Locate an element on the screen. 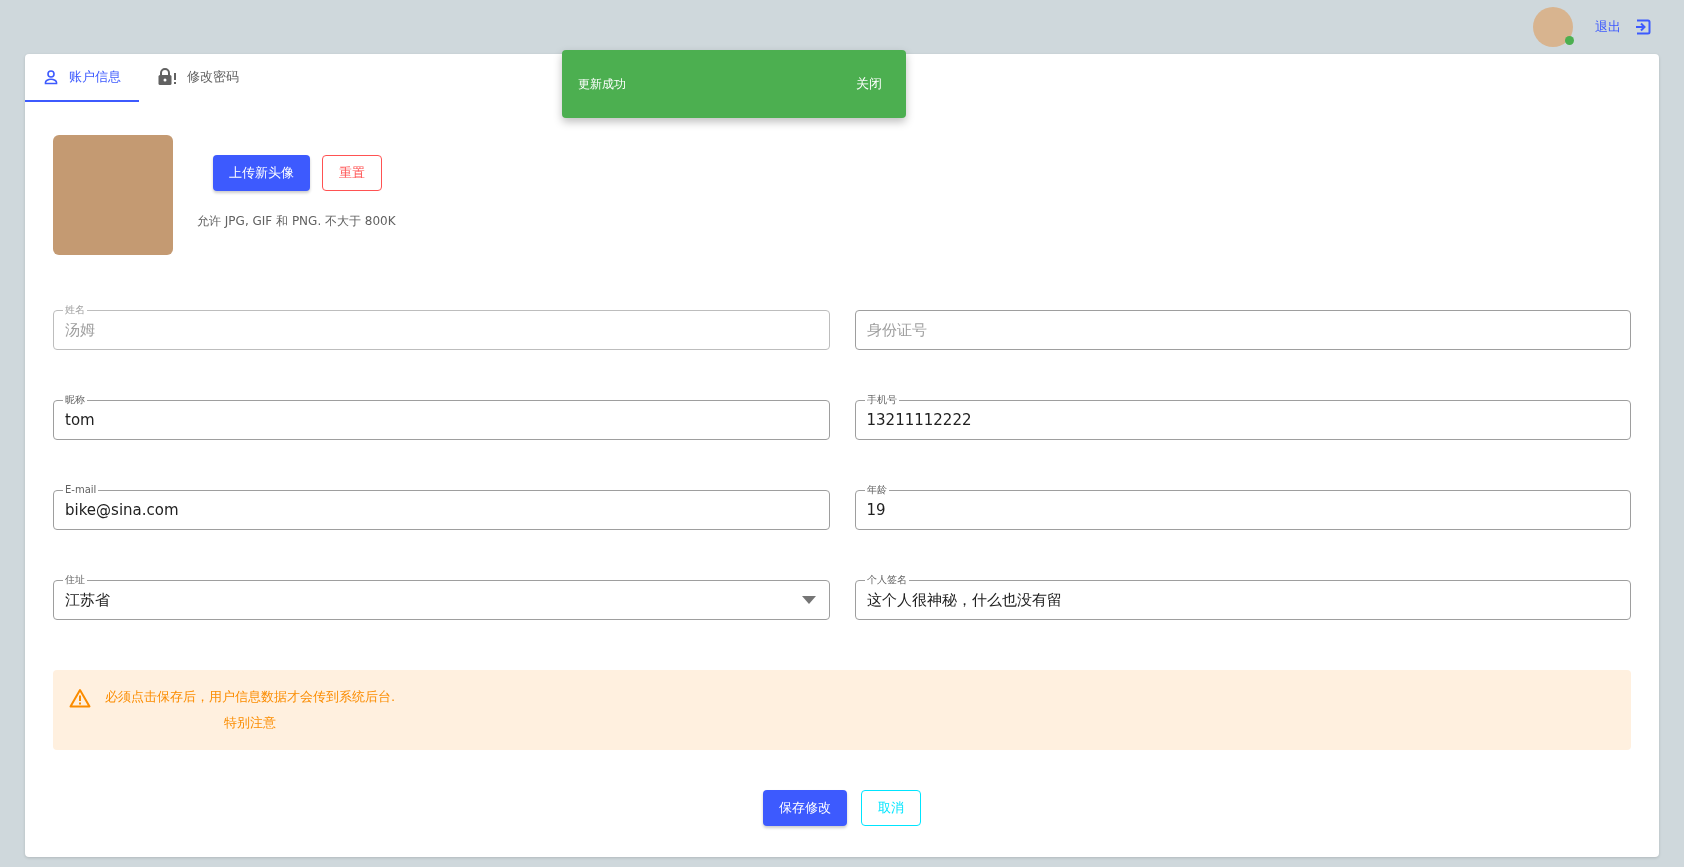 The height and width of the screenshot is (867, 1684). field-label: 住址 is located at coordinates (75, 580).